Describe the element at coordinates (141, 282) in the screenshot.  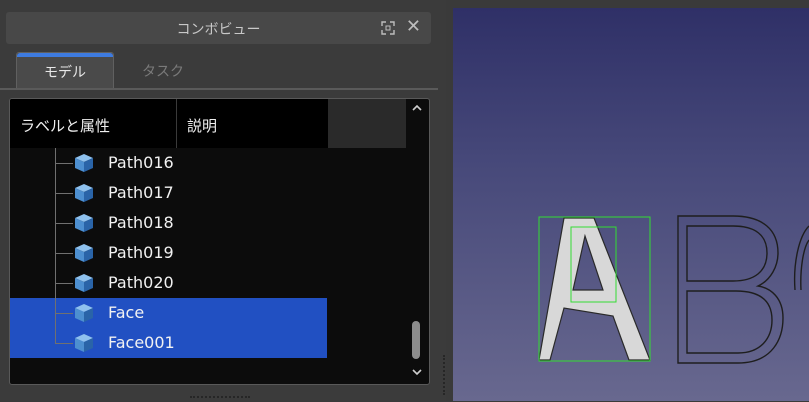
I see `tree-item-label: Path020` at that location.